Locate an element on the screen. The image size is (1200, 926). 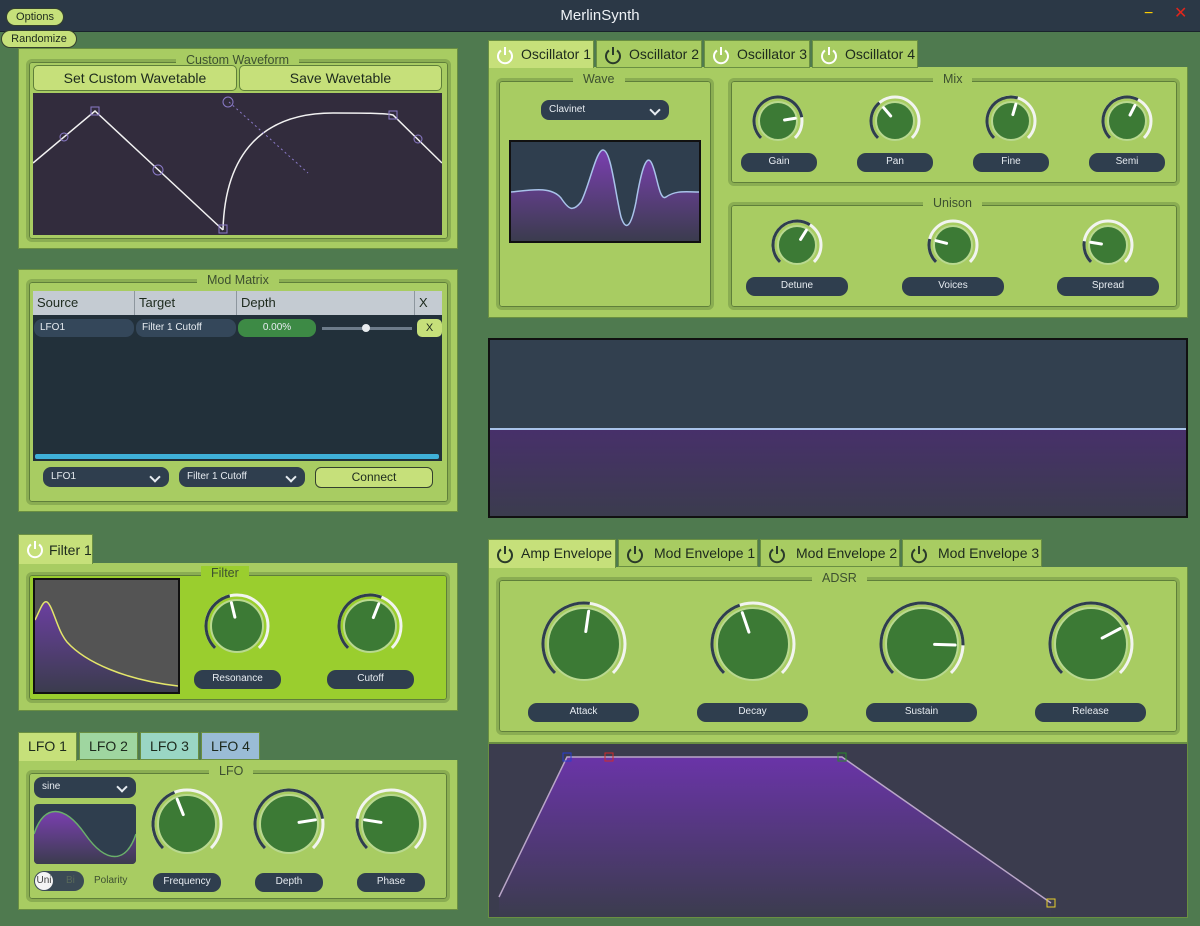
lfo-shape-select: sine is located at coordinates (85, 787).